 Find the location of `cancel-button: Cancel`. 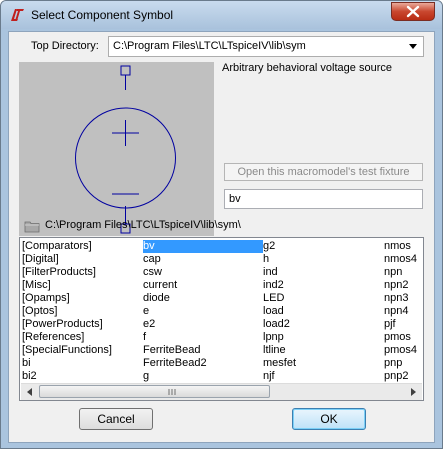

cancel-button: Cancel is located at coordinates (116, 419).